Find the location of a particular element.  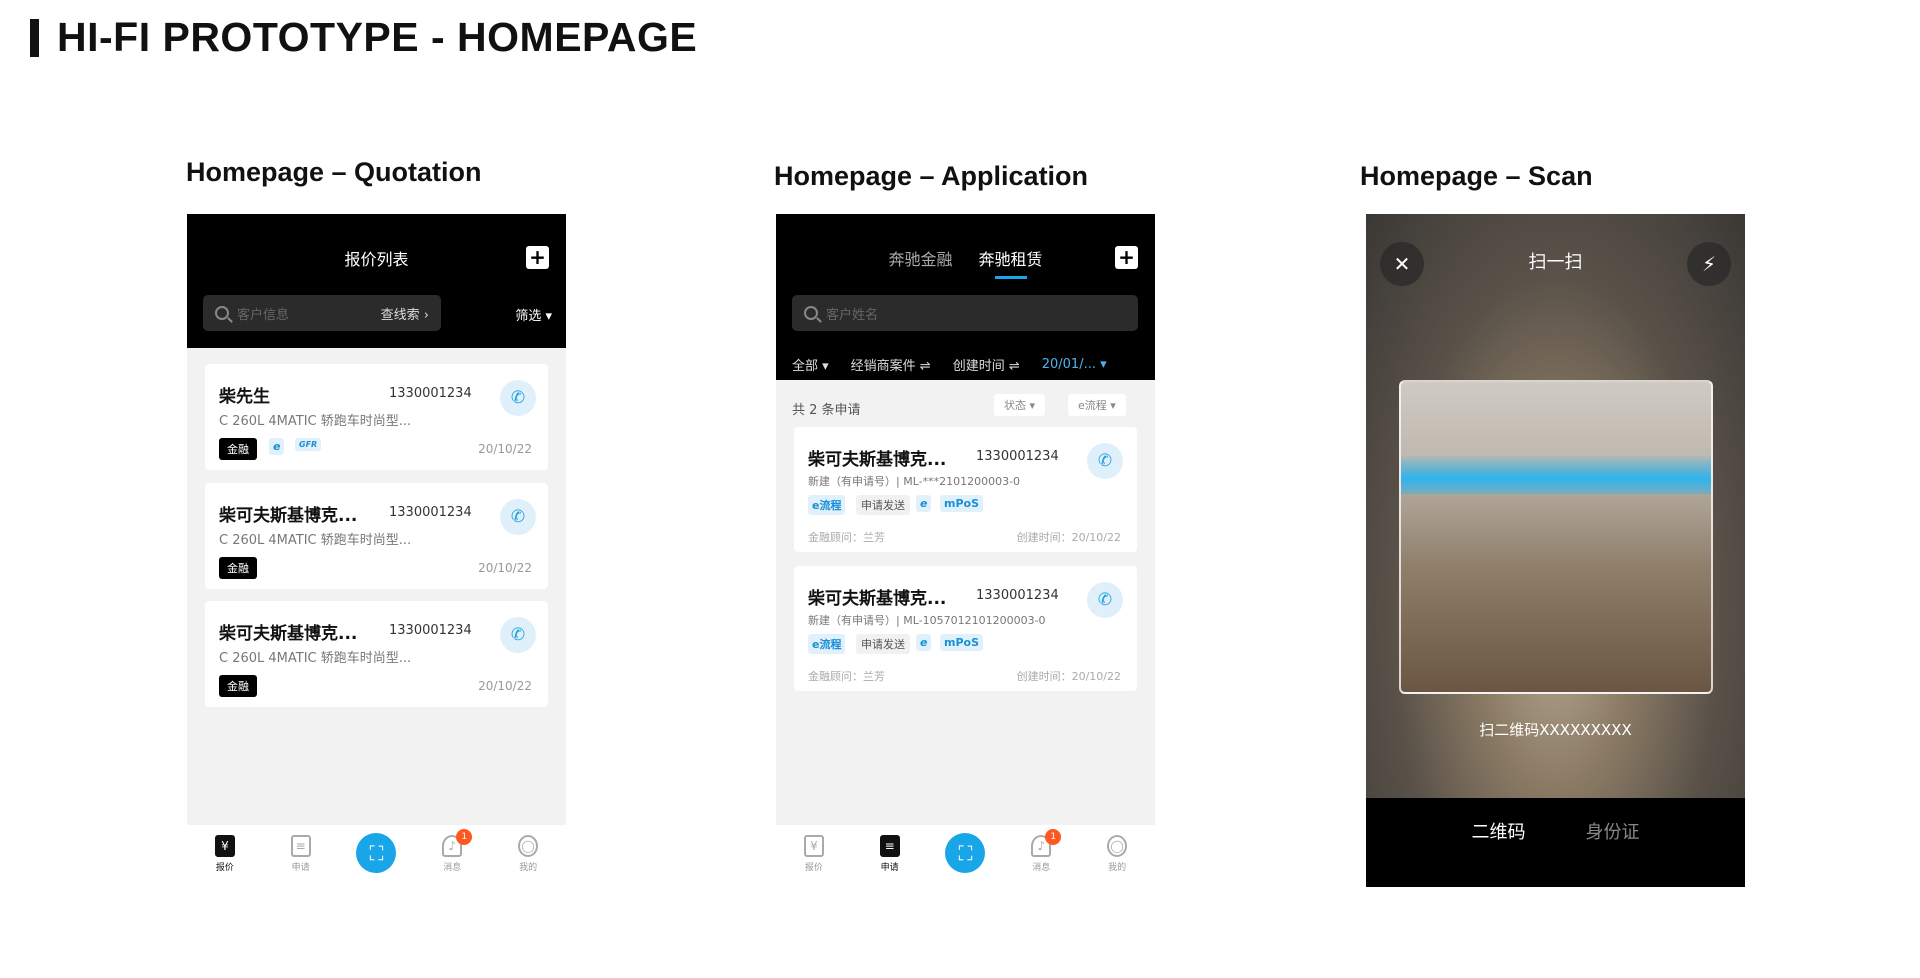

flow-filter: e流程 ▾ is located at coordinates (1097, 405).